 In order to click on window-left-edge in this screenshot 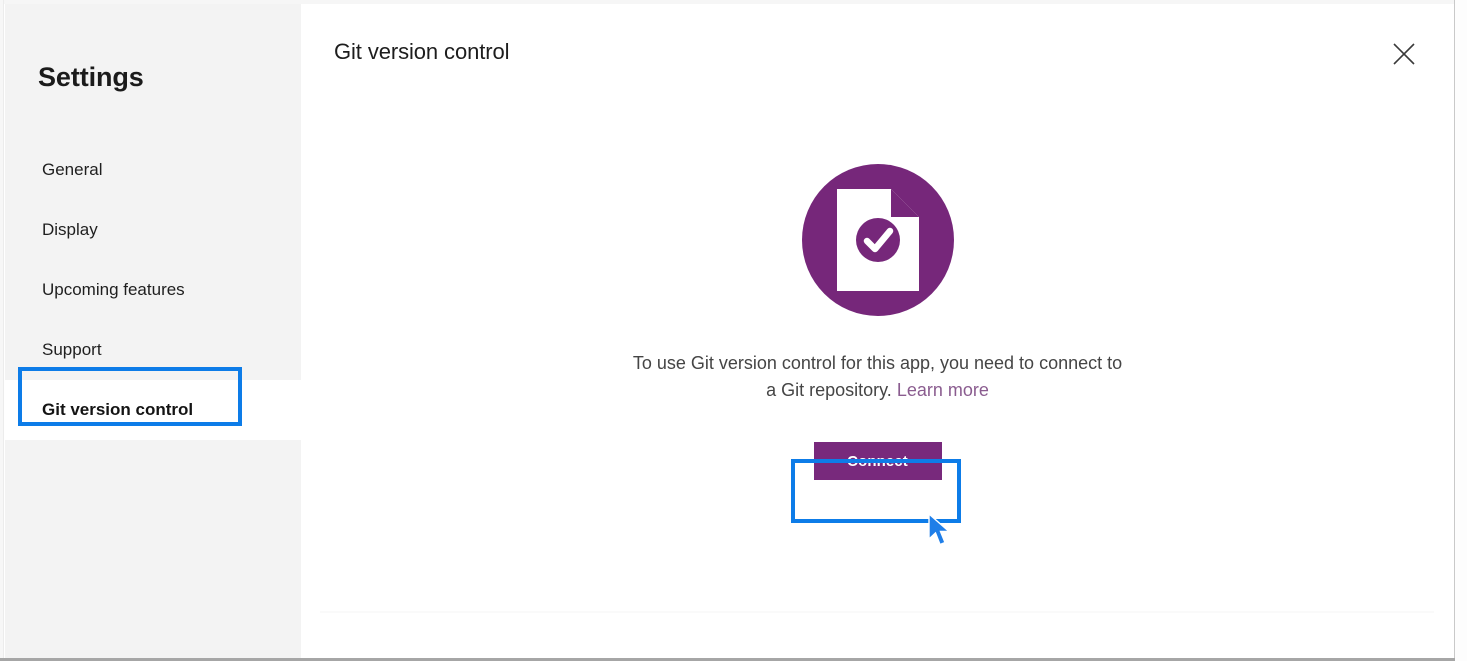, I will do `click(2, 330)`.